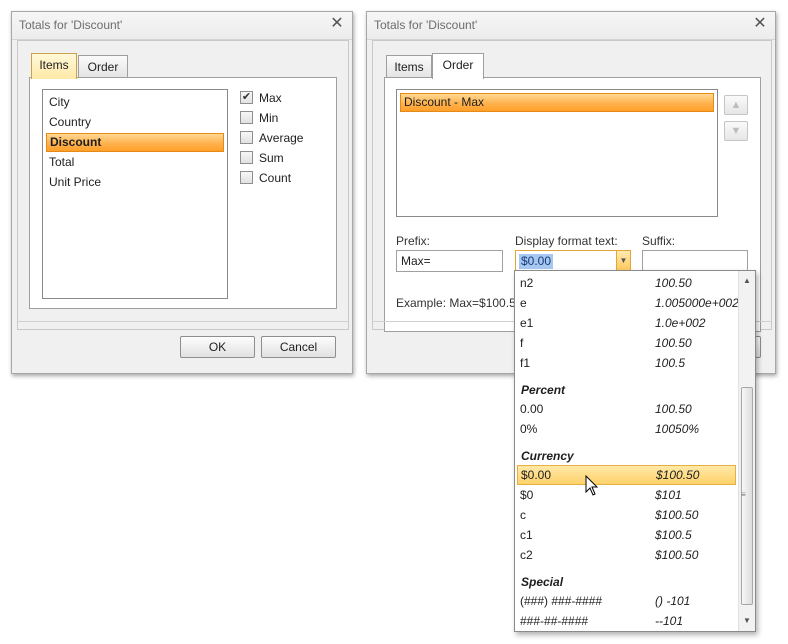  Describe the element at coordinates (736, 131) in the screenshot. I see `move-down-icon: ▼` at that location.